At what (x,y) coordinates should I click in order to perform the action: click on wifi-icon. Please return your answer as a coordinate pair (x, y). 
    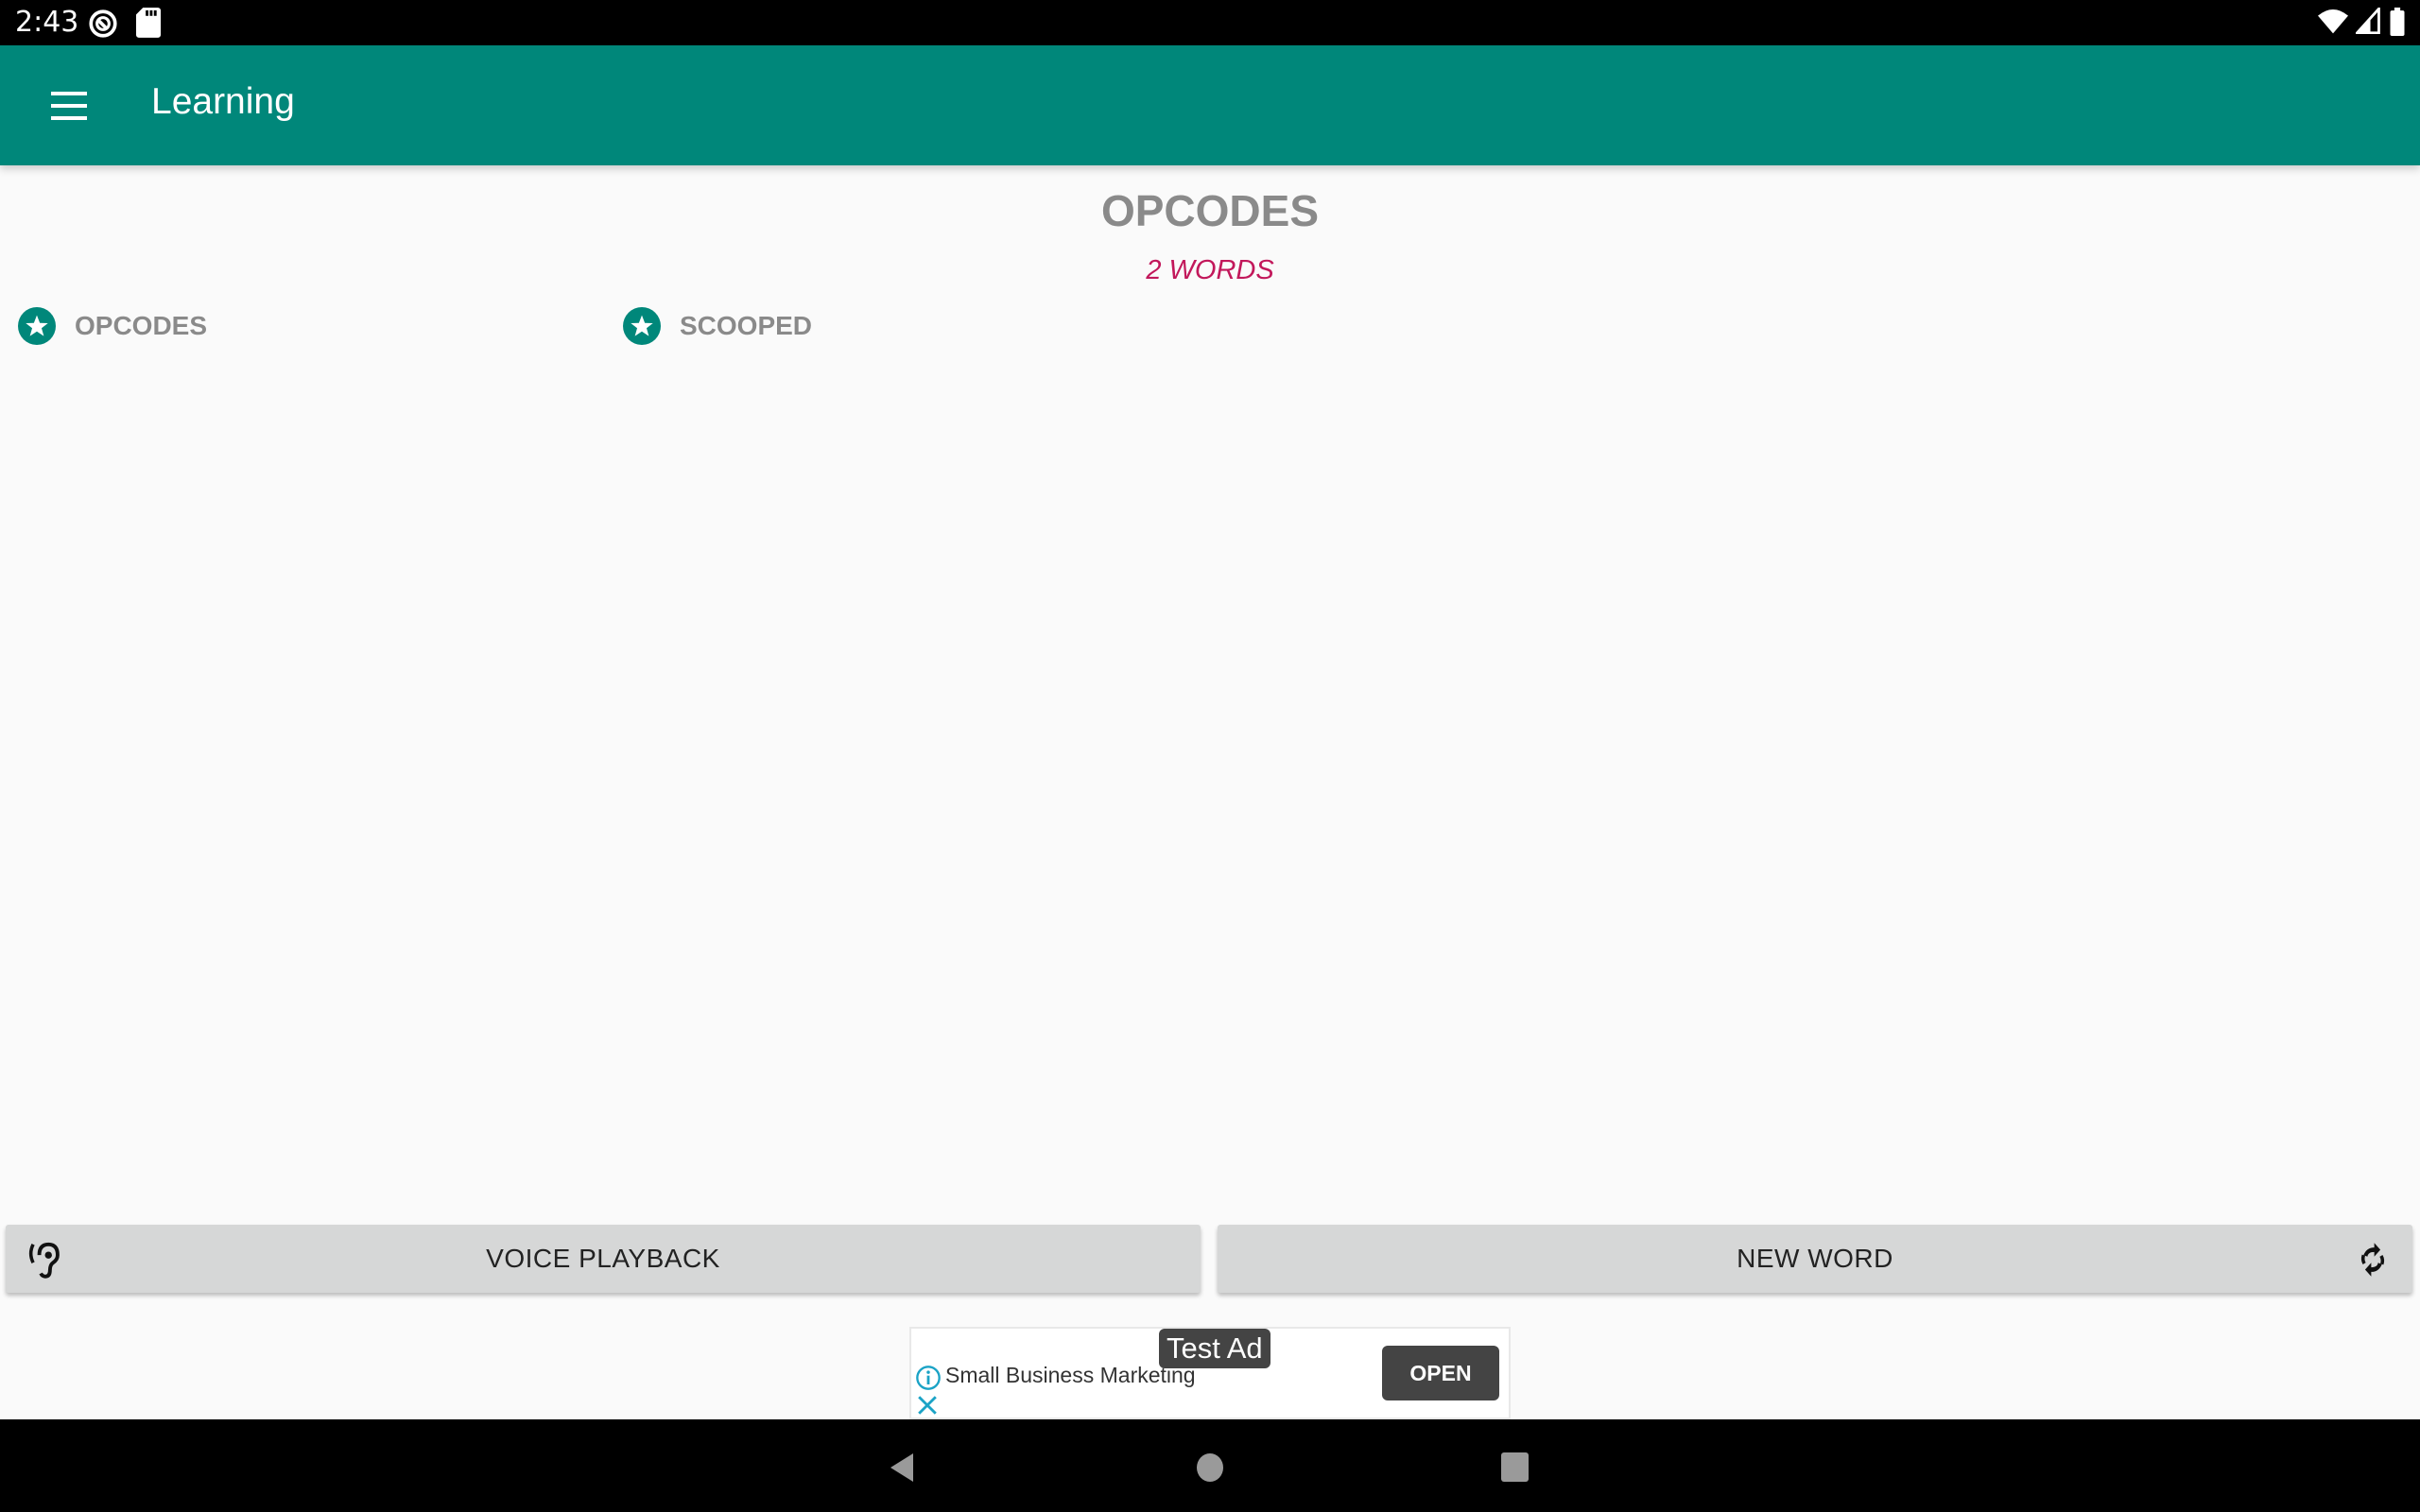
    Looking at the image, I should click on (2333, 23).